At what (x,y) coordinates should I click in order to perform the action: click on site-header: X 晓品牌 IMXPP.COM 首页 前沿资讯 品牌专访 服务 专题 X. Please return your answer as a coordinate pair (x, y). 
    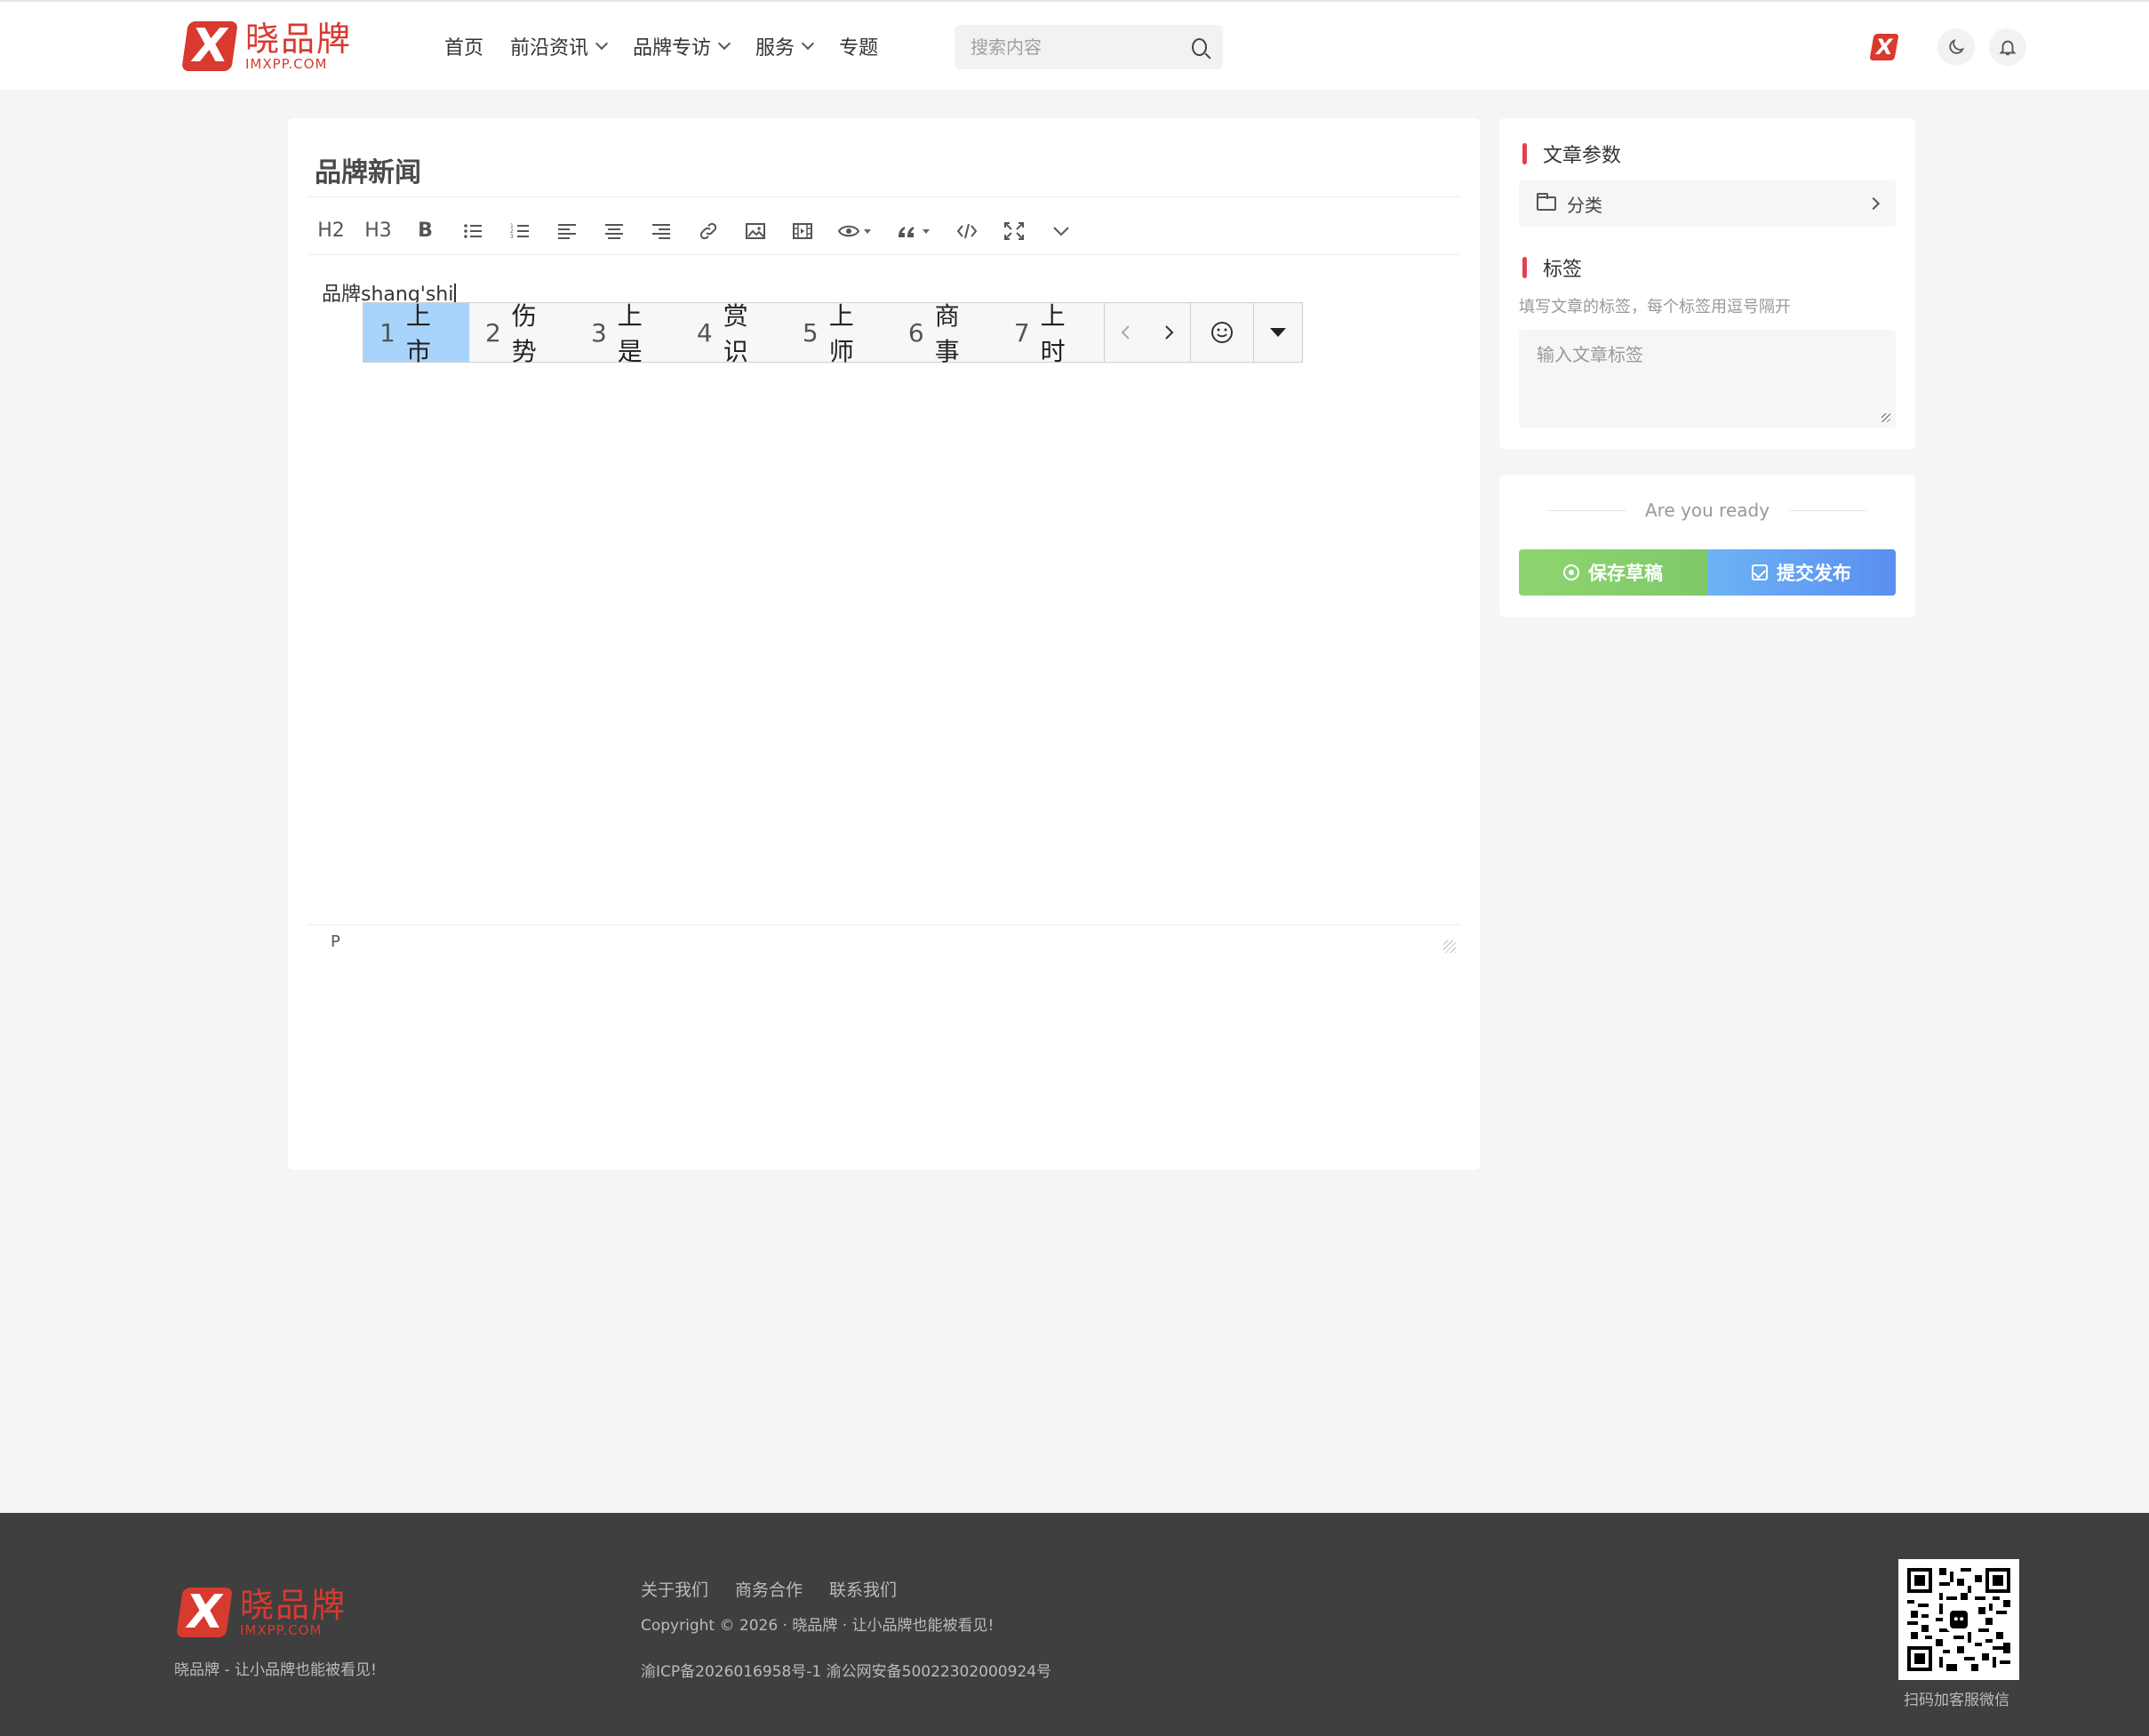
    Looking at the image, I should click on (1074, 45).